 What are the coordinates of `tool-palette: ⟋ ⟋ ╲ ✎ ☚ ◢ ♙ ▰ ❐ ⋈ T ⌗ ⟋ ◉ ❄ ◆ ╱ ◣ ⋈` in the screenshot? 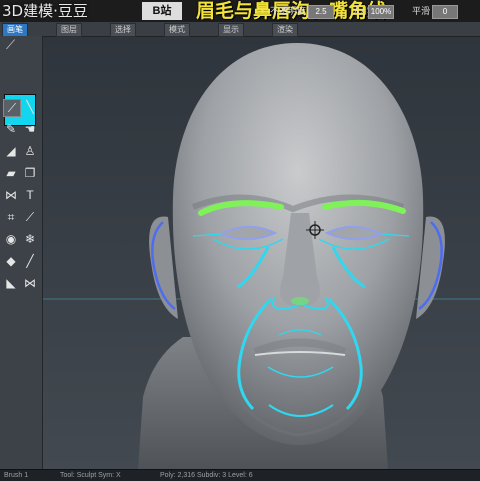 It's located at (21, 258).